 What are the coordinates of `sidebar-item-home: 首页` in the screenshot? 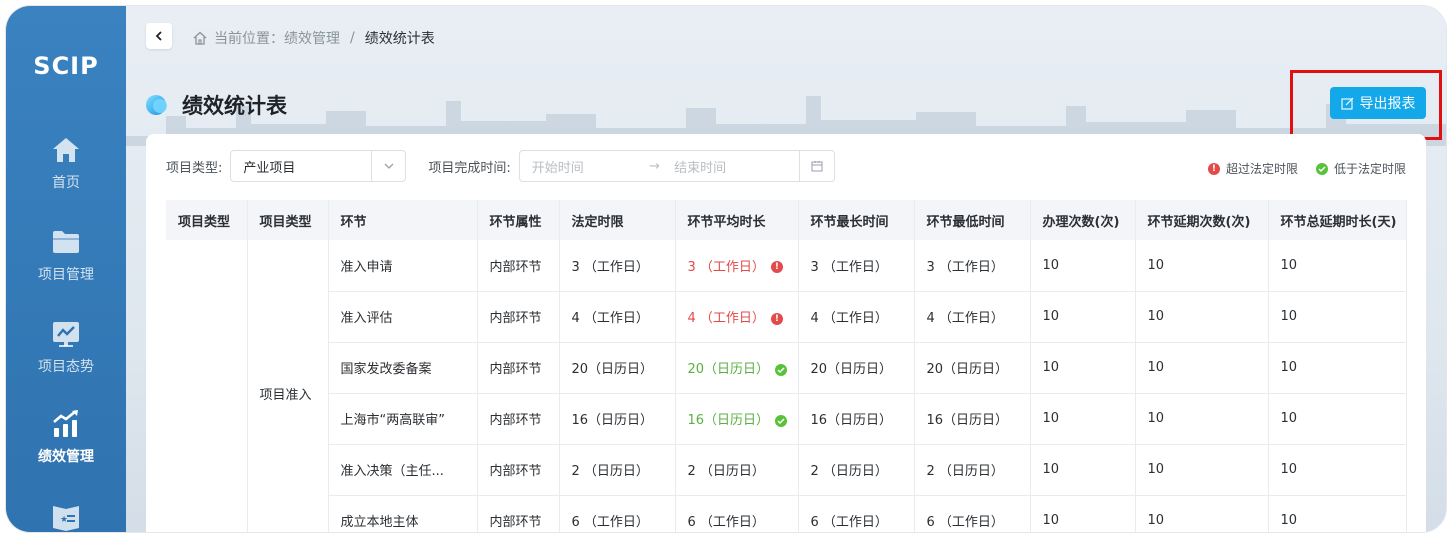 It's located at (66, 163).